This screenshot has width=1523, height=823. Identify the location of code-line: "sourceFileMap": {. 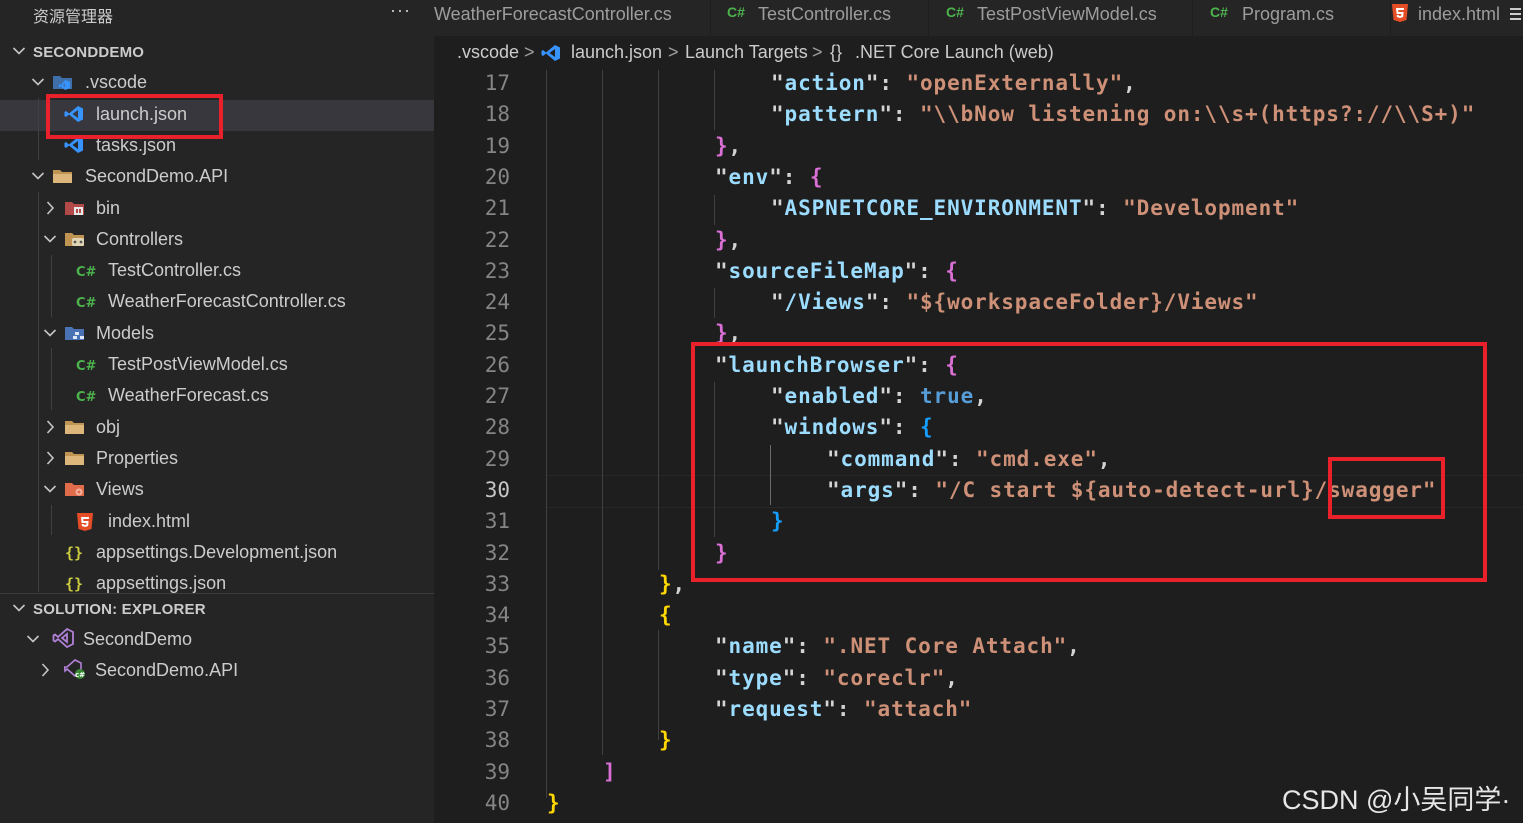
(837, 271).